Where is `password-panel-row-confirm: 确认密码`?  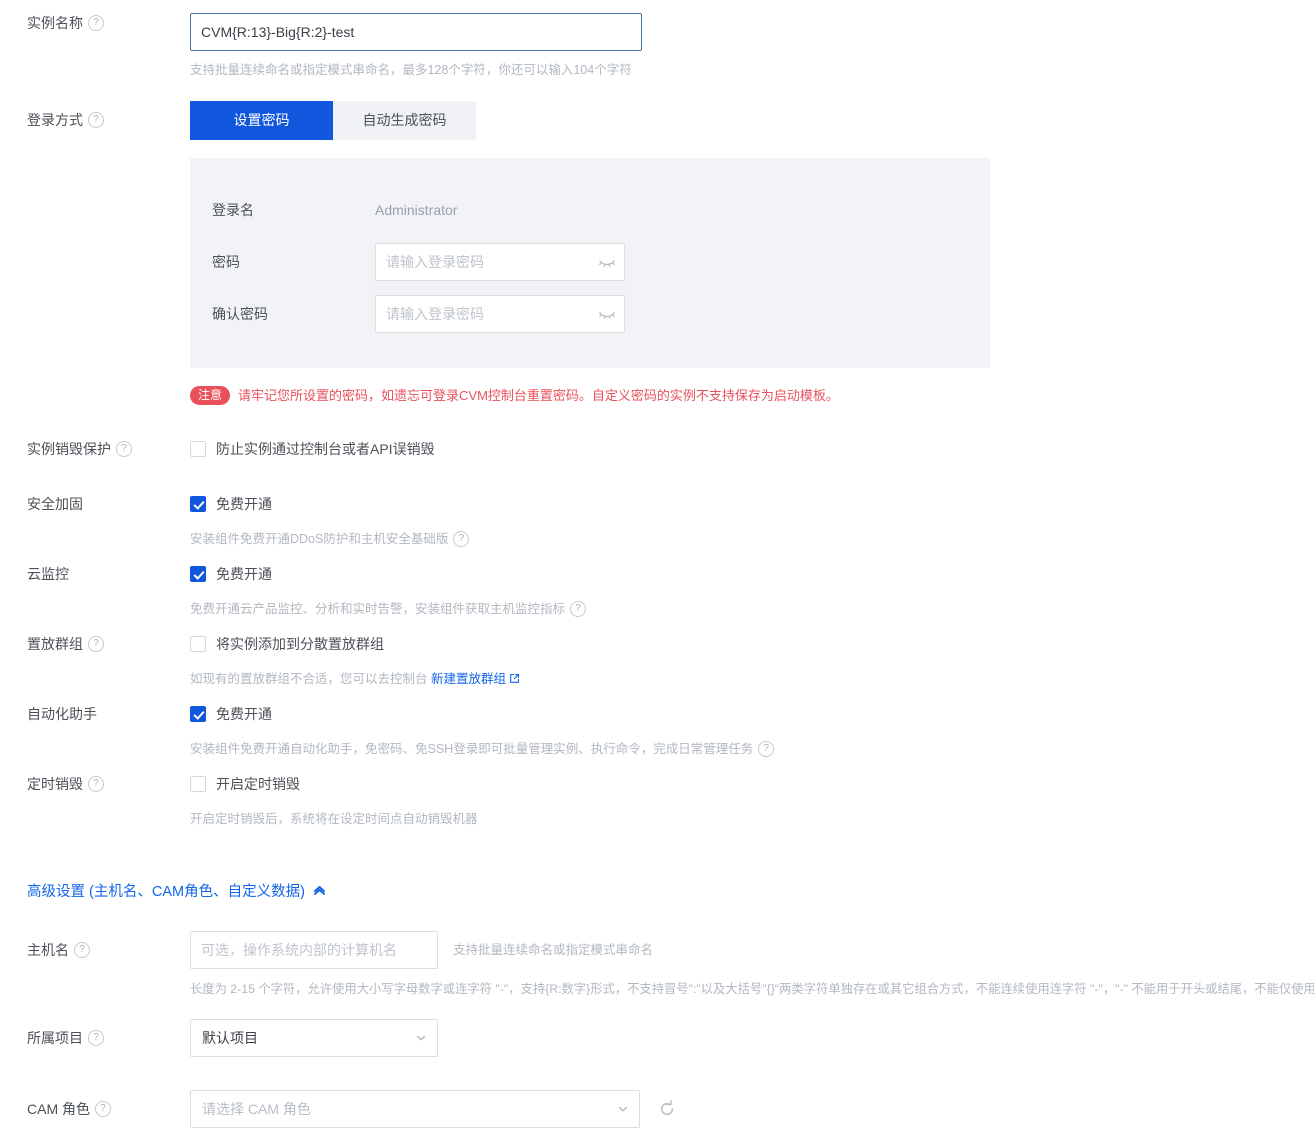 password-panel-row-confirm: 确认密码 is located at coordinates (601, 314).